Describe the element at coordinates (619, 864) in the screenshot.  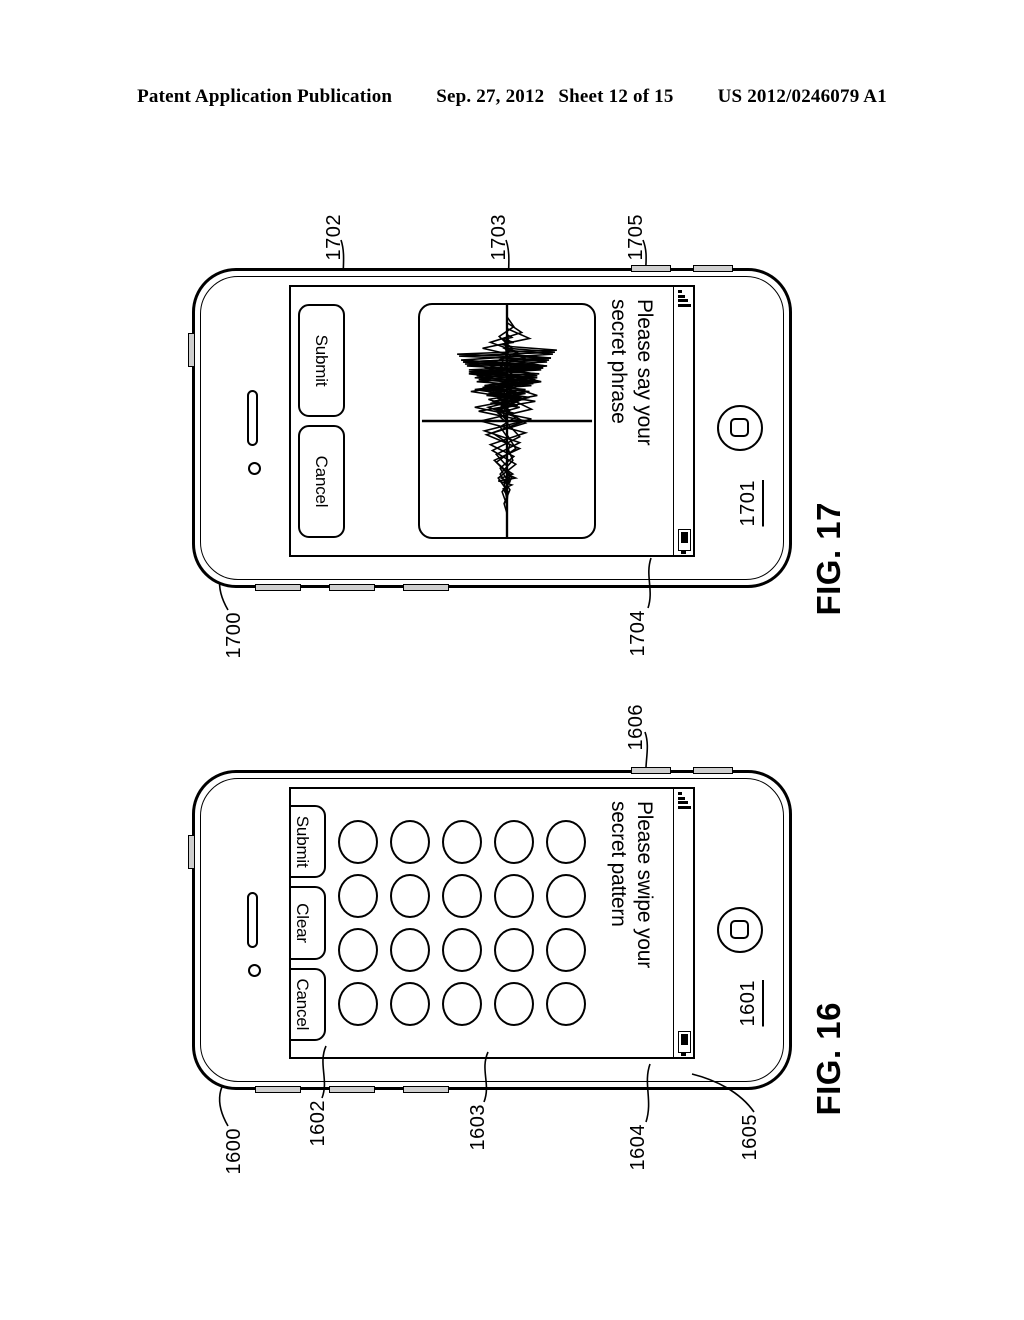
I see `prompt-line-2: secret pattern` at that location.